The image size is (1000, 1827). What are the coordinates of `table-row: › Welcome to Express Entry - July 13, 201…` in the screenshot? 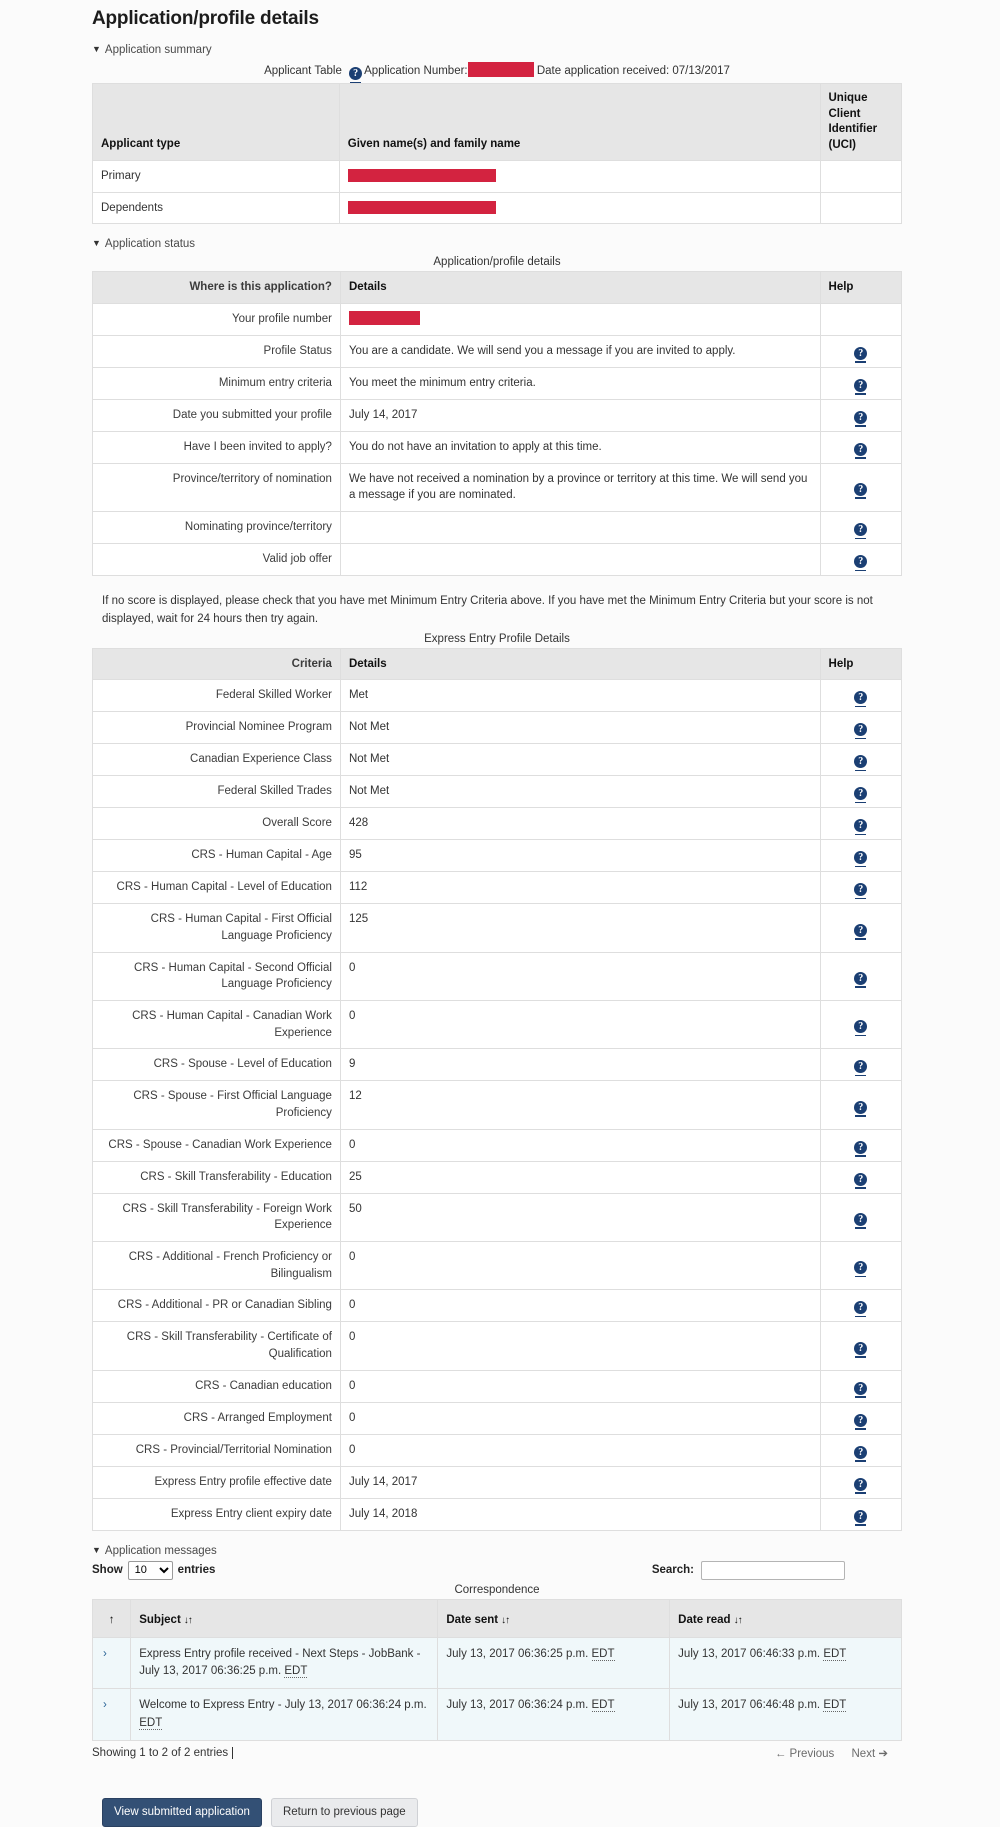 It's located at (496, 1714).